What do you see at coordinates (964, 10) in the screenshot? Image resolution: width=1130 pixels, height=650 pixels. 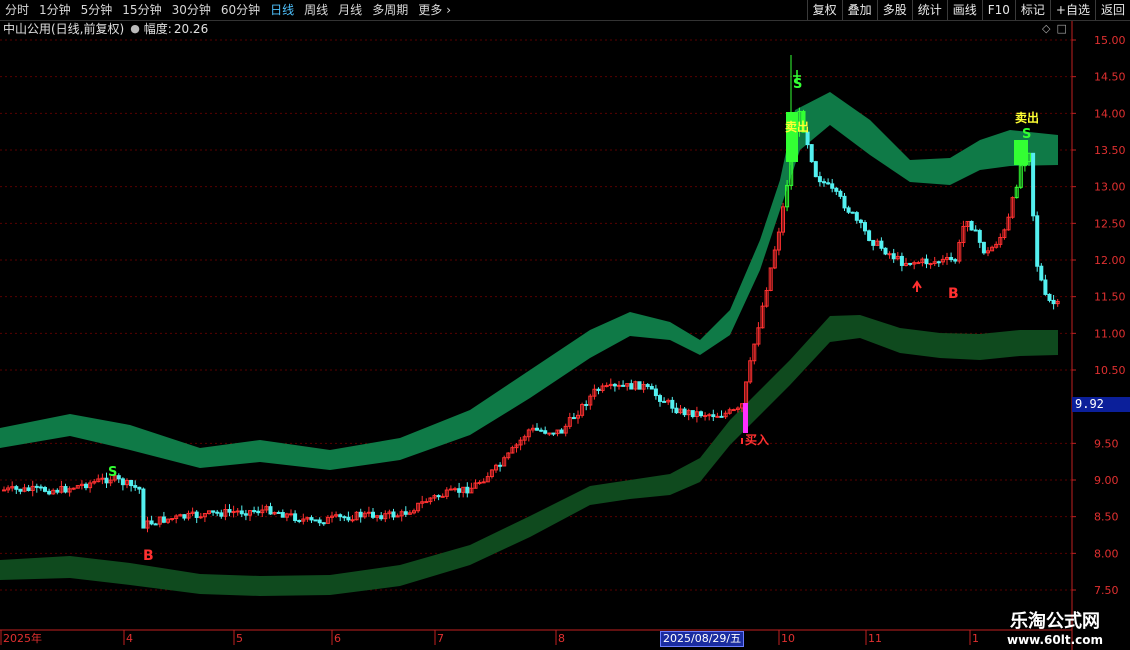 I see `toolbar-button-4: 画线` at bounding box center [964, 10].